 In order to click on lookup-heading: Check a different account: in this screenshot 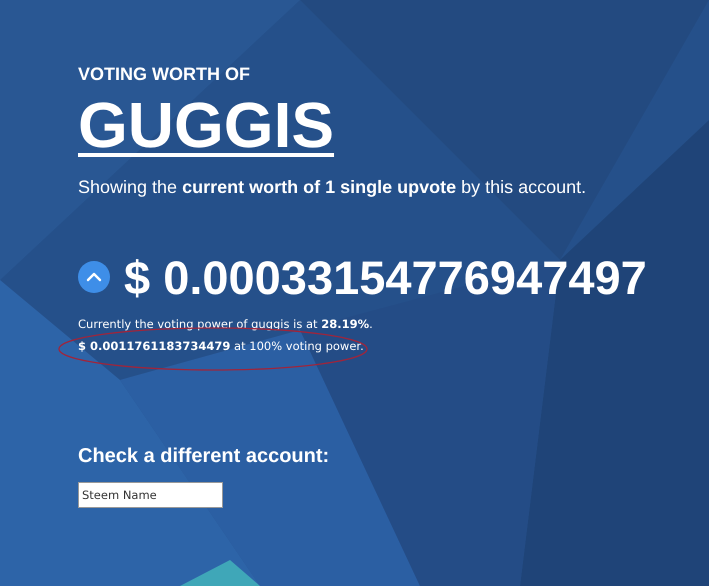, I will do `click(204, 456)`.